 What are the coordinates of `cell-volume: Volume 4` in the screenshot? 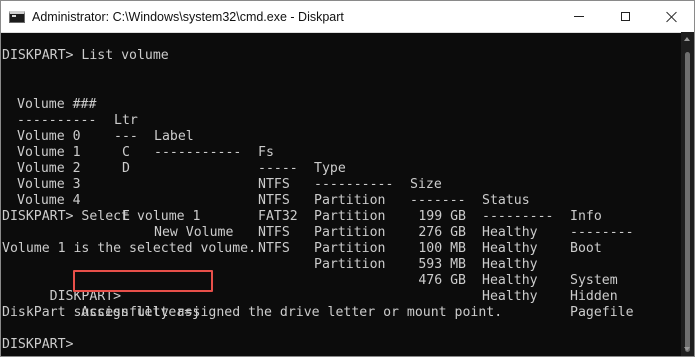 It's located at (49, 200).